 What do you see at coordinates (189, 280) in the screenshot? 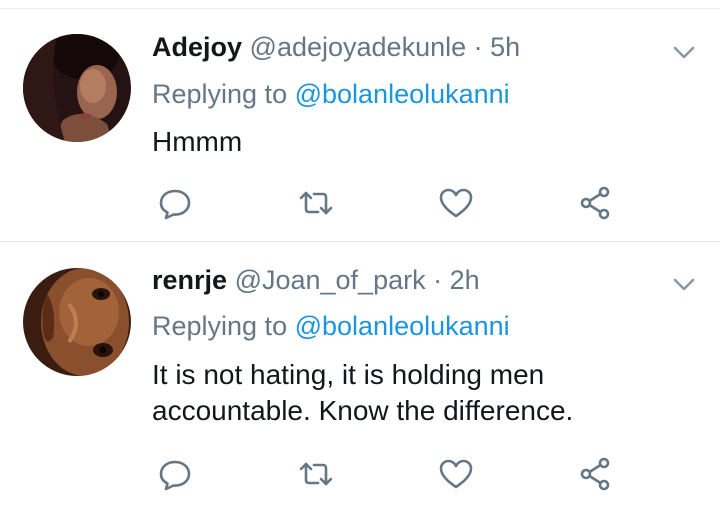
I see `display-name: renrje` at bounding box center [189, 280].